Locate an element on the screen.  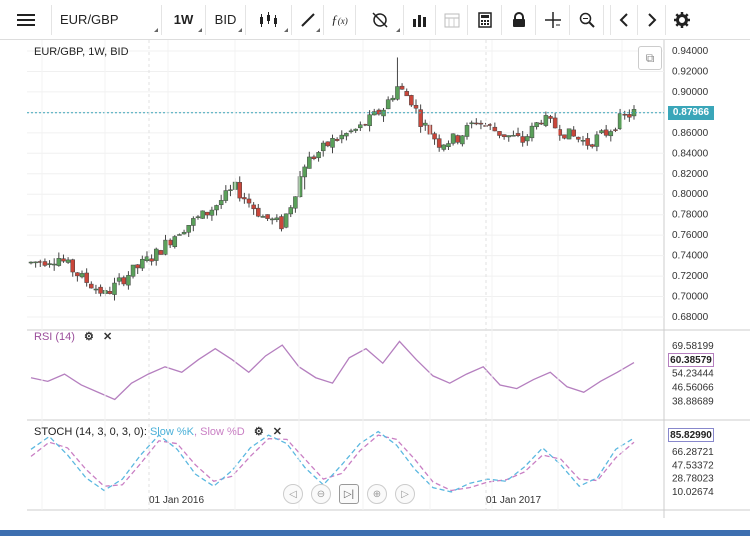
toolbar: EUR/GBP 1W BID ƒ(x) is located at coordinates (375, 20).